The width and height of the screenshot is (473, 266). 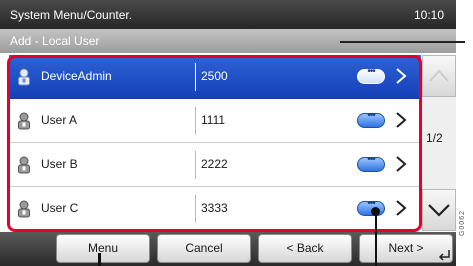 I want to click on callout-line-menu, so click(x=99, y=259).